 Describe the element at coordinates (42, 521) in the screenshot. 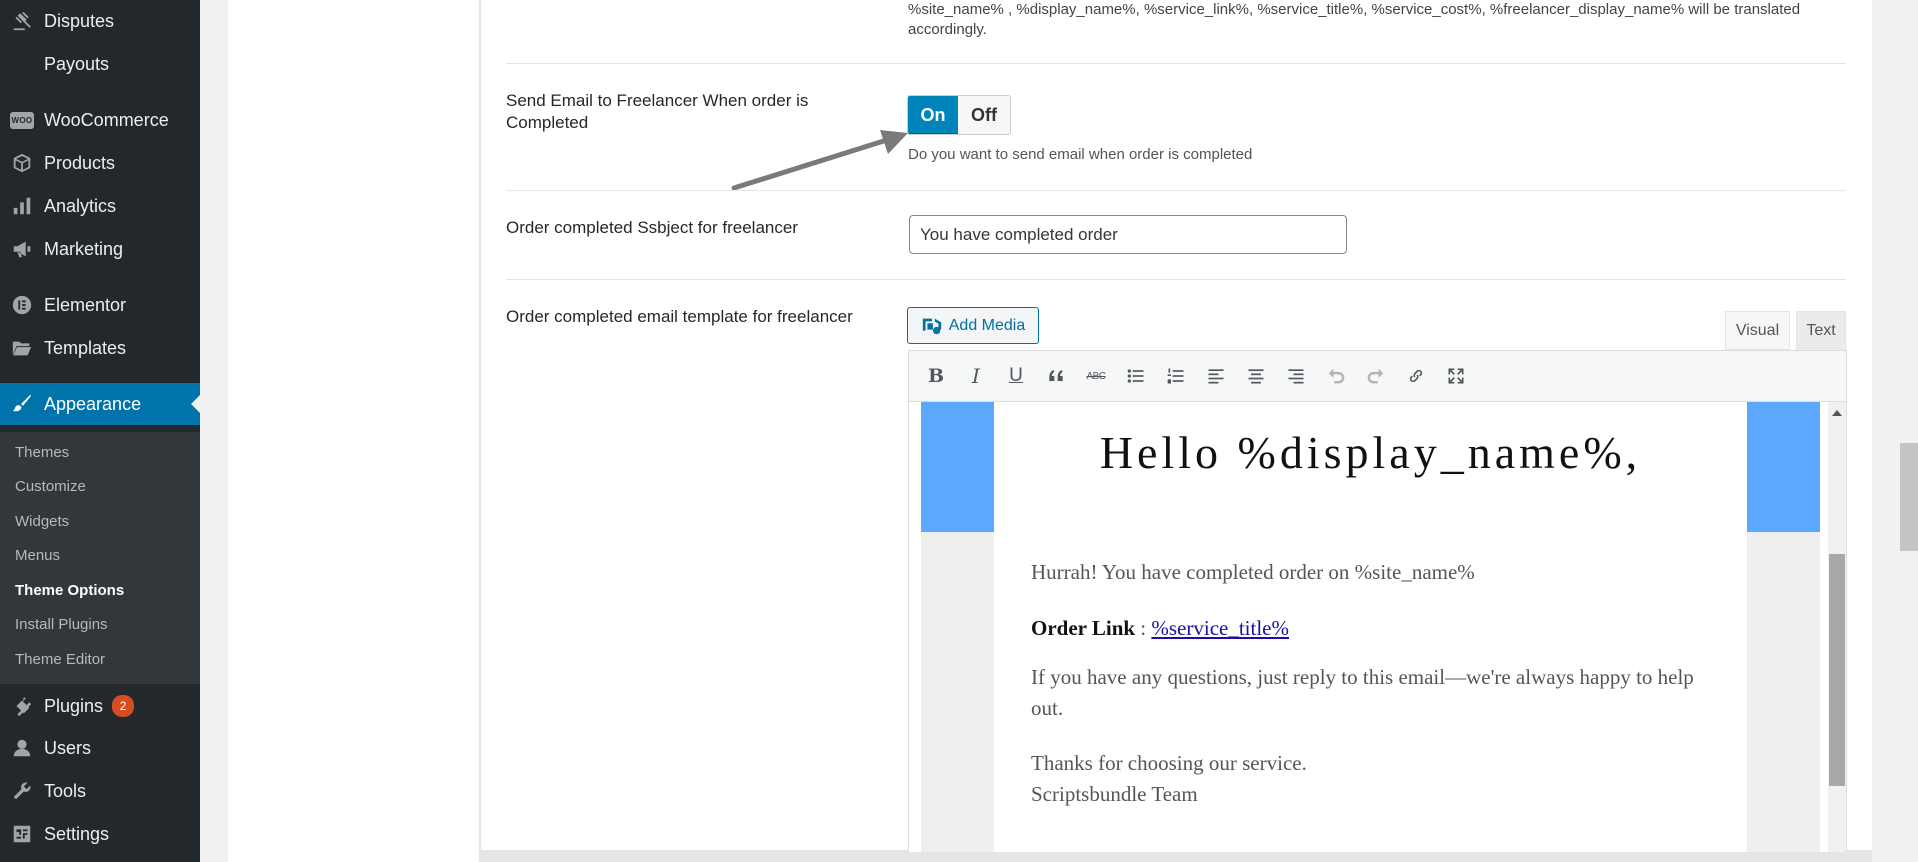

I see `submenu-item-widgets: Widgets` at that location.